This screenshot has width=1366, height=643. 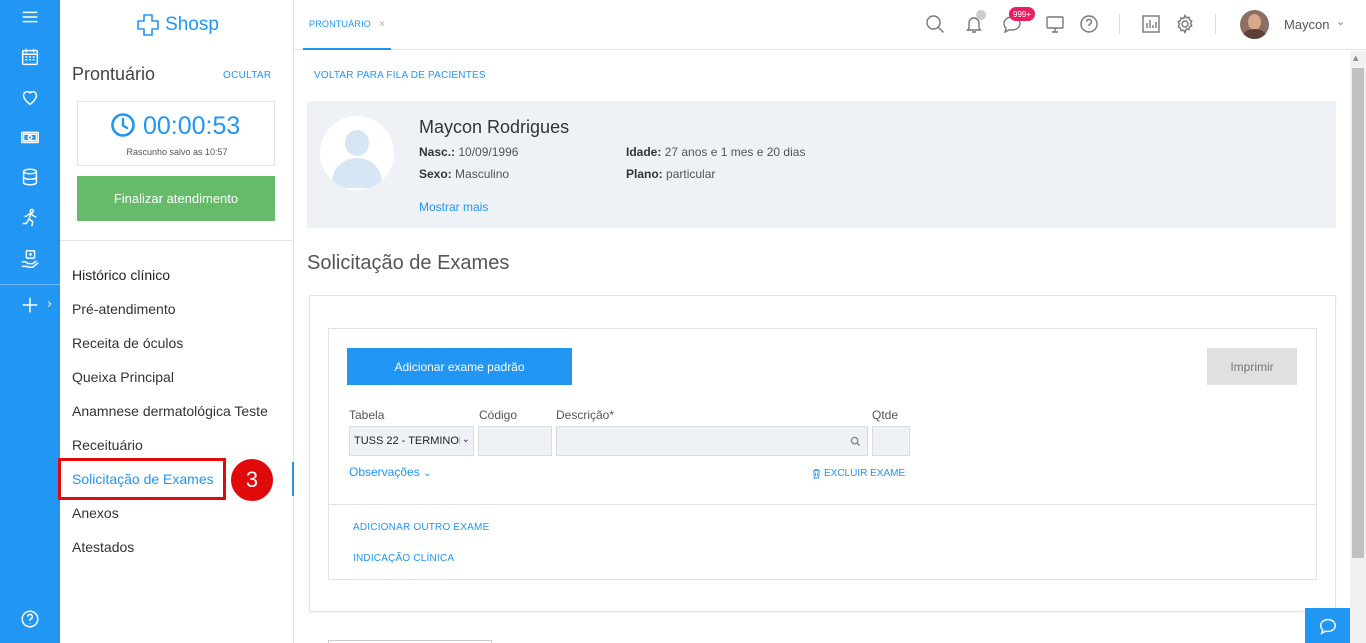 I want to click on trash-icon, so click(x=816, y=474).